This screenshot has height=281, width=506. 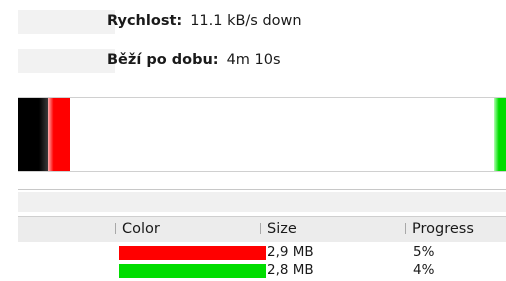 I want to click on separator, so click(x=262, y=189).